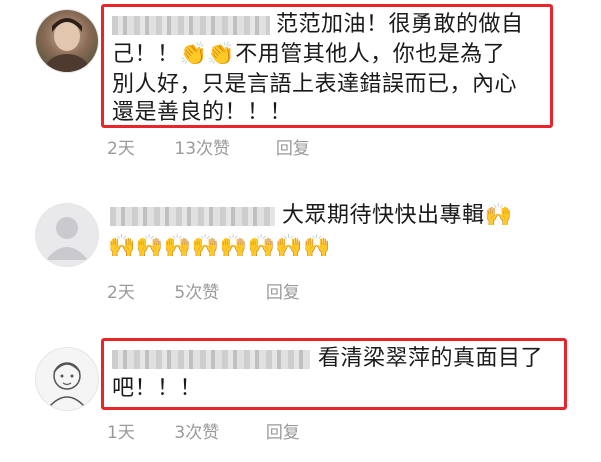  What do you see at coordinates (222, 146) in the screenshot?
I see `like-count: 13次赞` at bounding box center [222, 146].